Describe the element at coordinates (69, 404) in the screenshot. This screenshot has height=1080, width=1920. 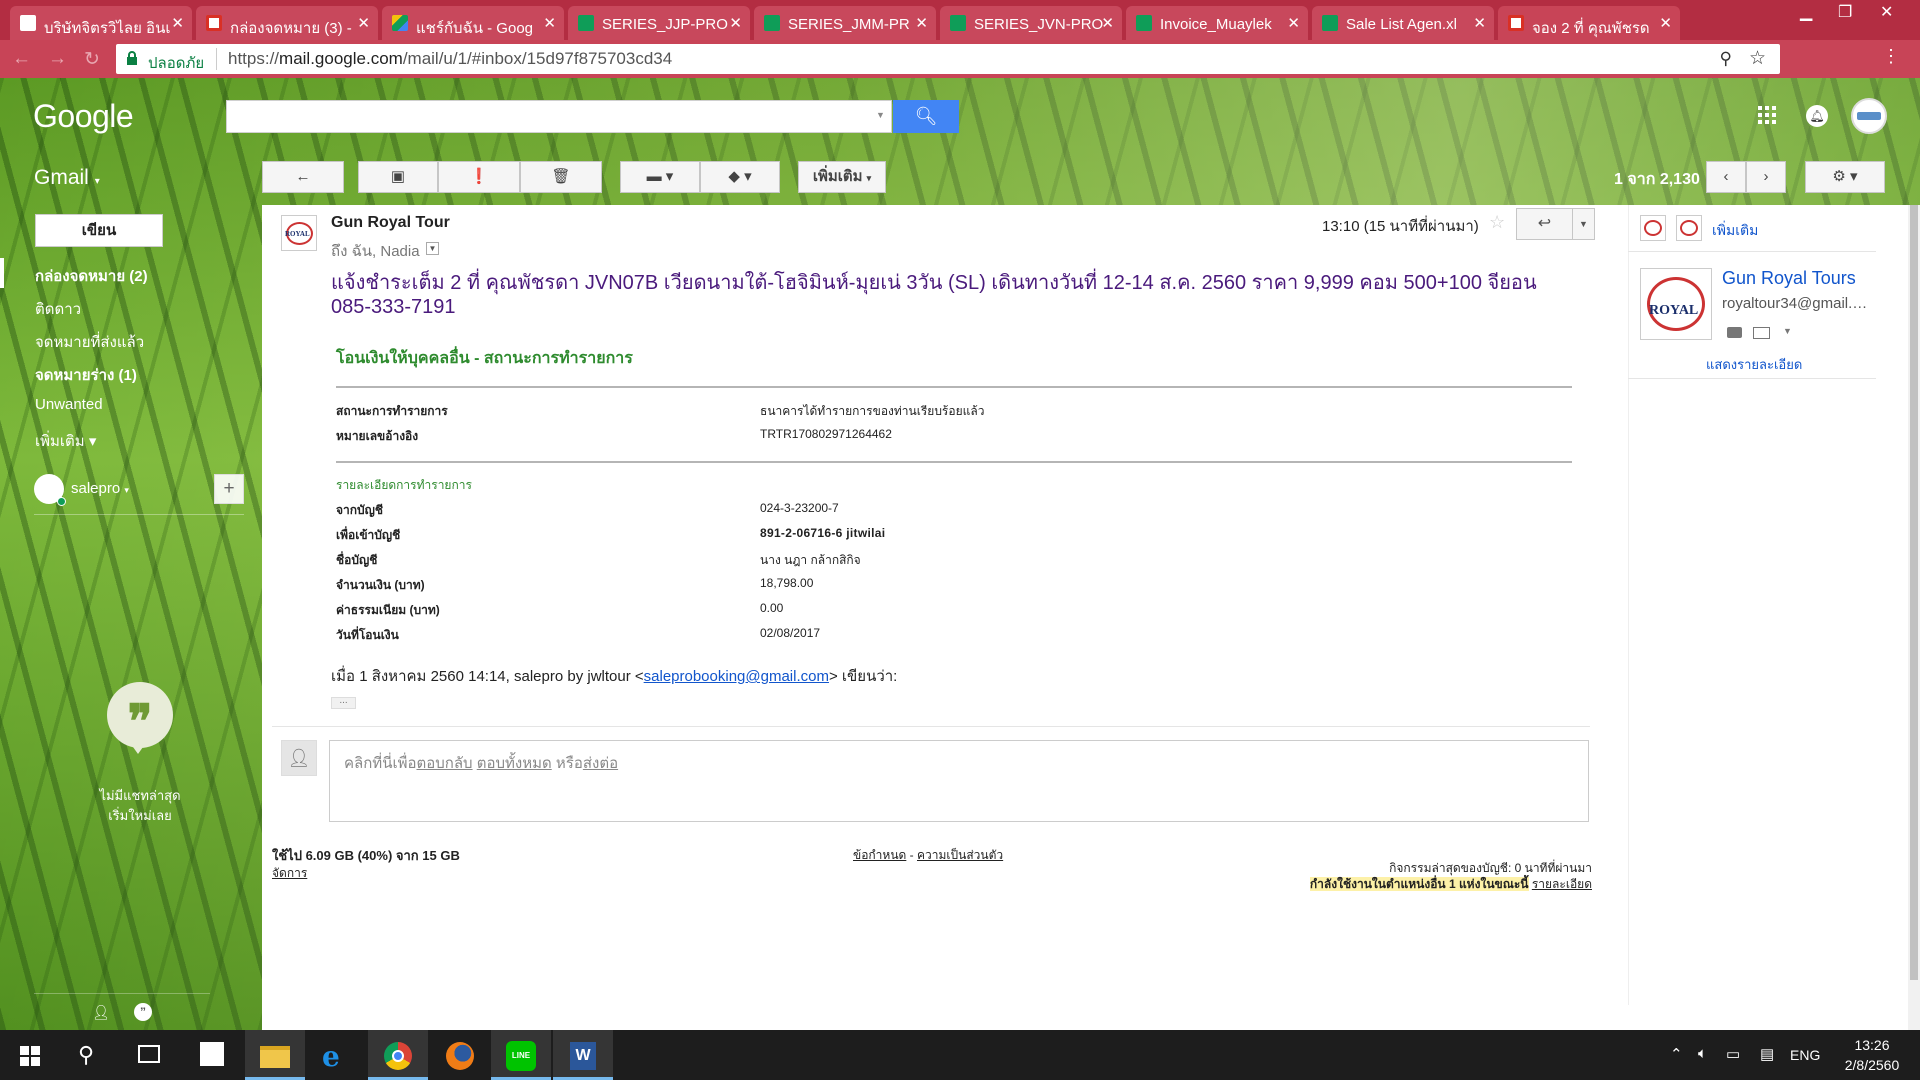
I see `nav-unwanted: Unwanted` at that location.